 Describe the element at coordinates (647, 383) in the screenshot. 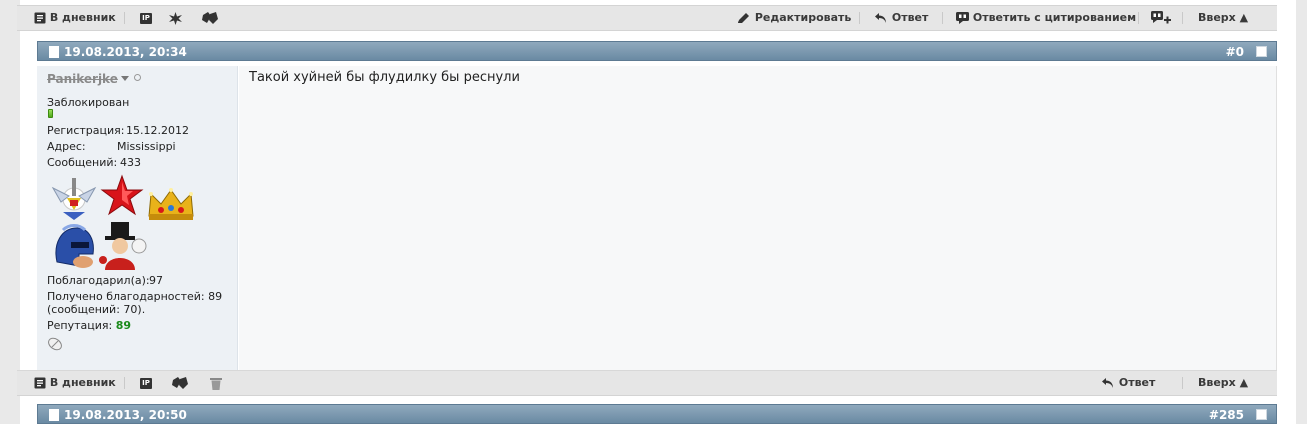

I see `post-toolbar-bottom: В дневник IP Ответ Вверх ▲` at that location.